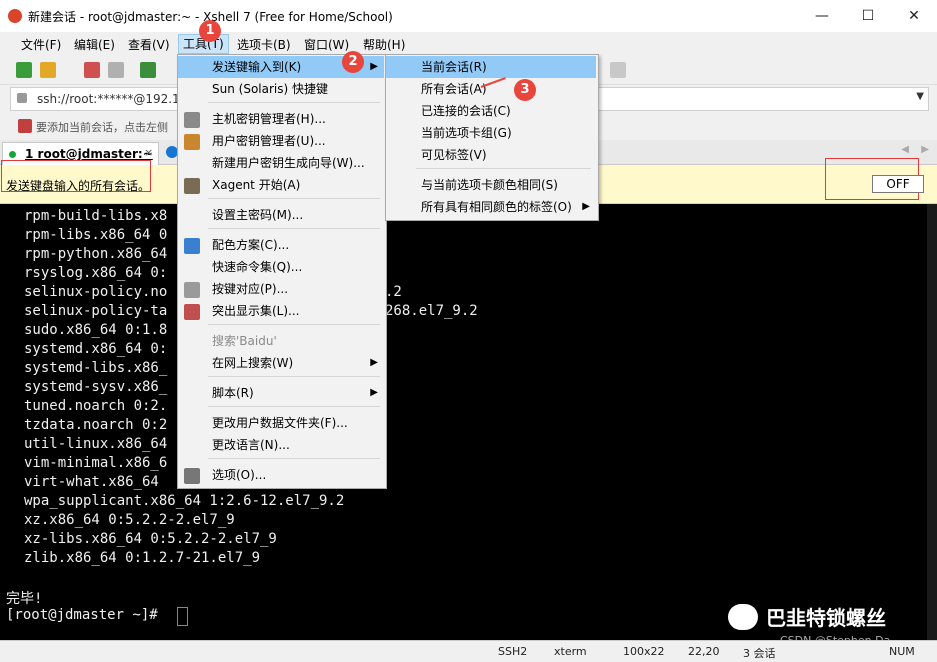  Describe the element at coordinates (281, 185) in the screenshot. I see `tools-menu-item: Xagent 开始(A)` at that location.